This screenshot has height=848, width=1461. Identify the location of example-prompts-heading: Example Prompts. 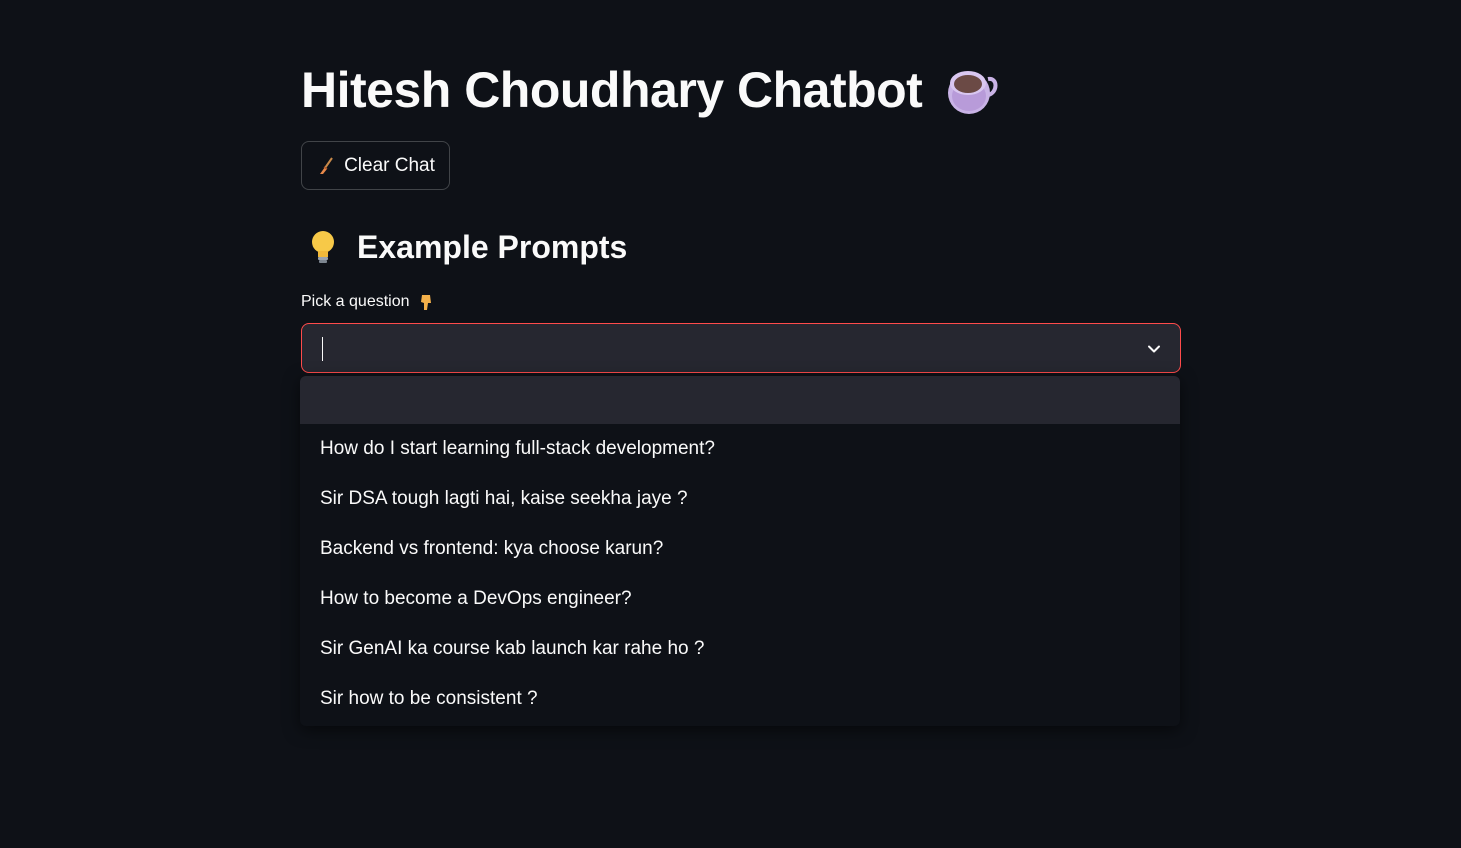
(467, 247).